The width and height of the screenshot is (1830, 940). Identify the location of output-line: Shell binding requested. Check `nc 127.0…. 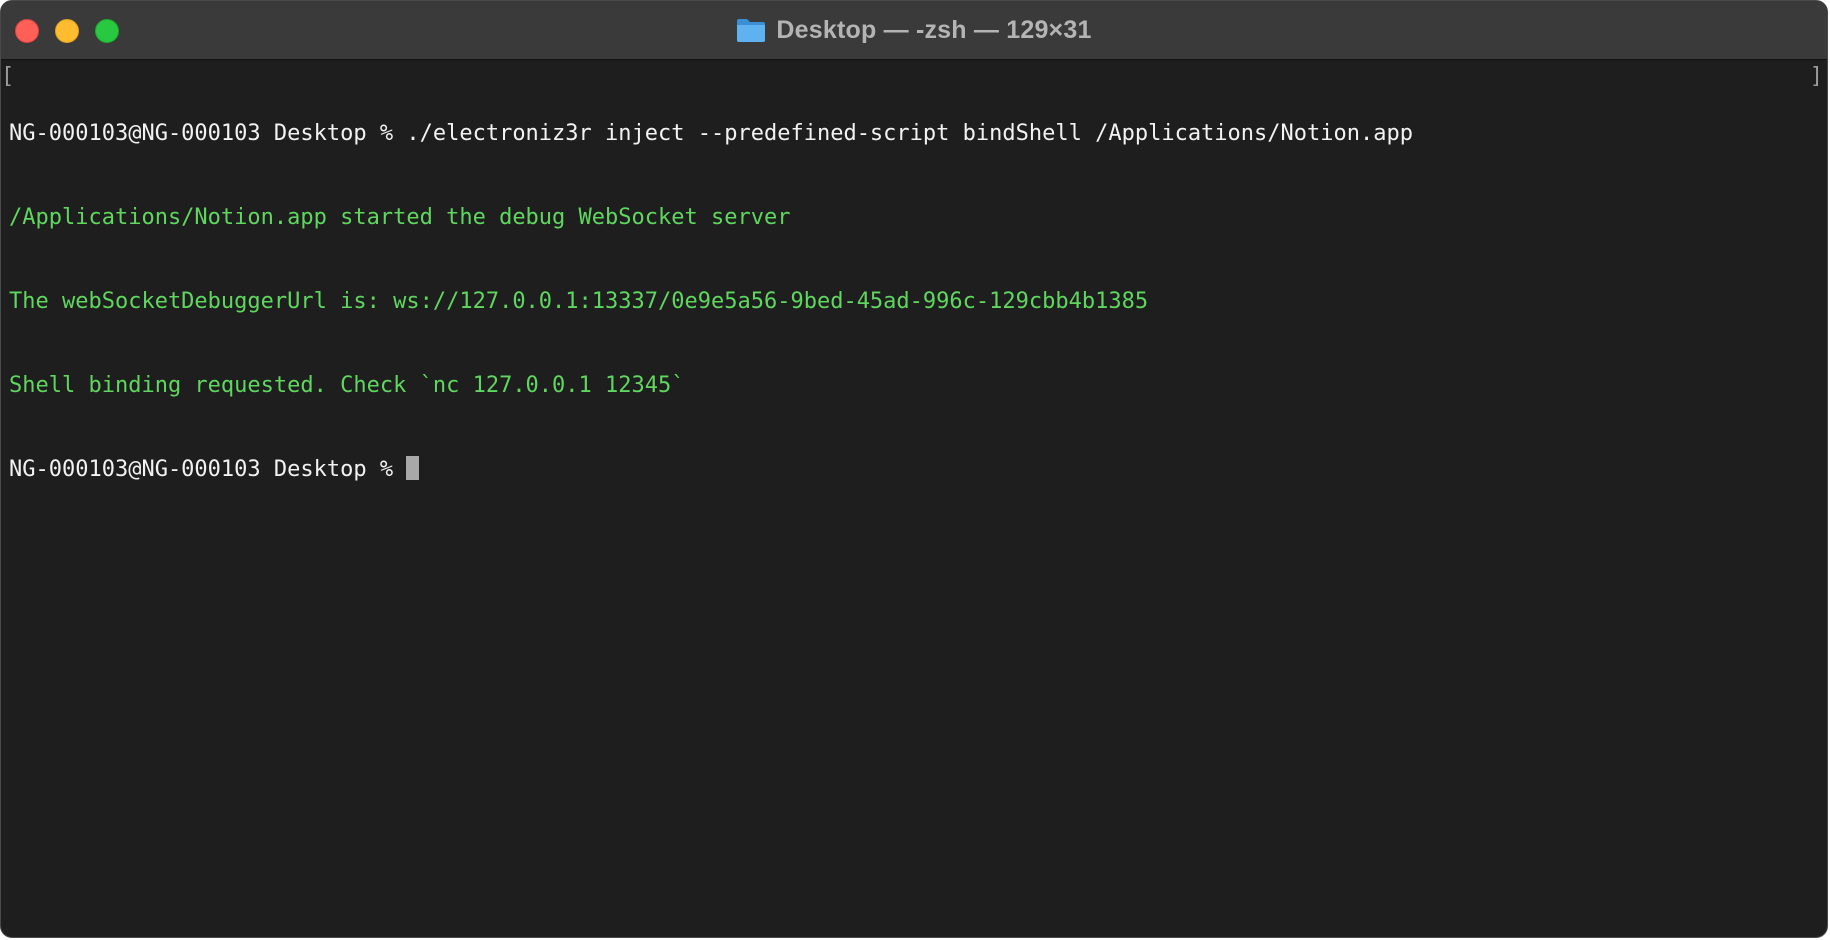
(347, 385).